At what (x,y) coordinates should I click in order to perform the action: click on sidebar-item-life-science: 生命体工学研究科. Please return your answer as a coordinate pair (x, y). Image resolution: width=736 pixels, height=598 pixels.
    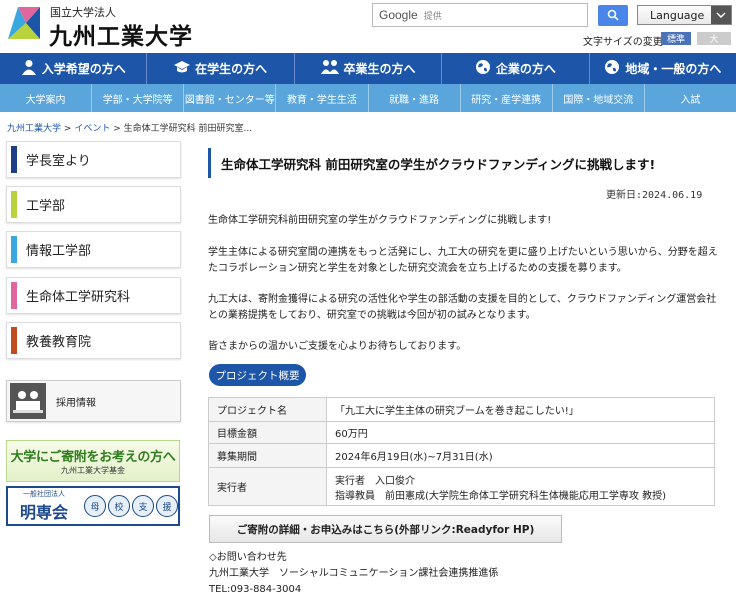
    Looking at the image, I should click on (93, 295).